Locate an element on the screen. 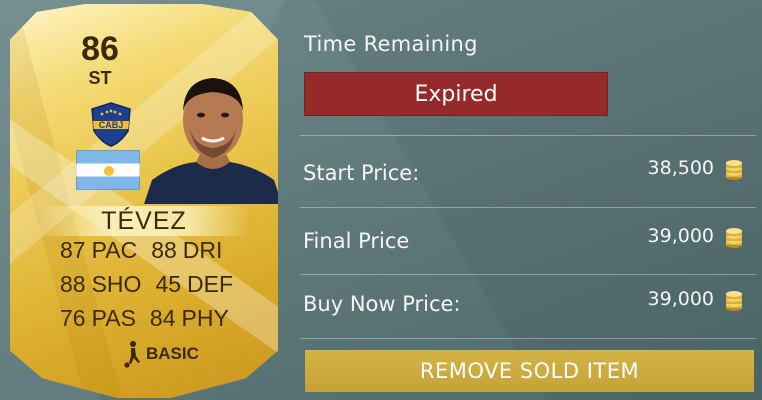 The image size is (762, 400). stat-row: 76 PAS 84 PHY is located at coordinates (165, 318).